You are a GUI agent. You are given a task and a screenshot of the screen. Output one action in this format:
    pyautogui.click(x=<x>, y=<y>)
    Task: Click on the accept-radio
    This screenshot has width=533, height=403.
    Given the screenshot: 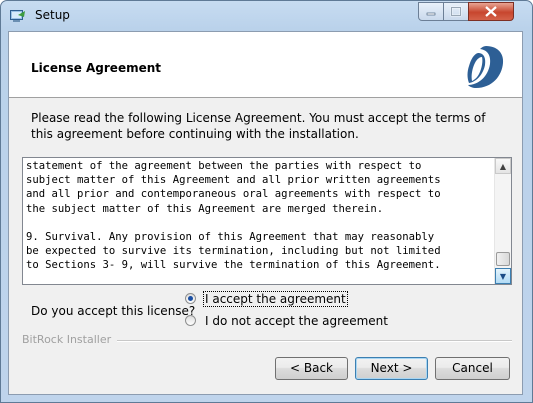 What is the action you would take?
    pyautogui.click(x=190, y=298)
    